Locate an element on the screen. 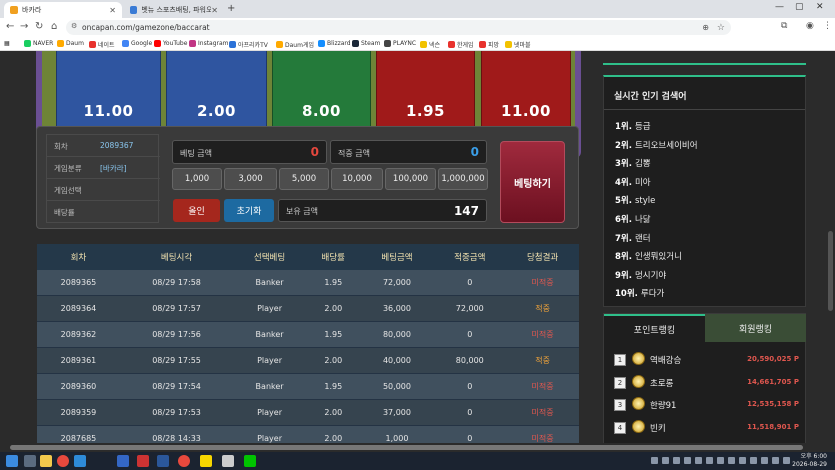  reset-button: 초기화 is located at coordinates (249, 210).